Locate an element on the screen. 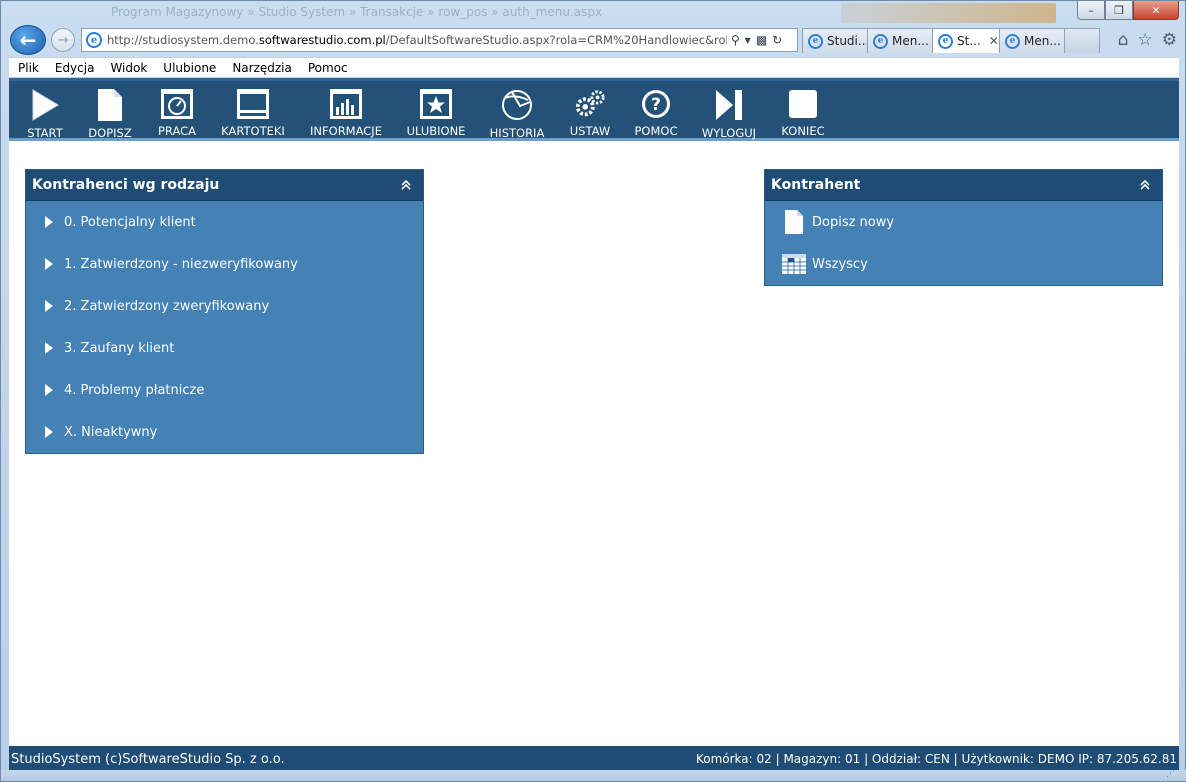 The width and height of the screenshot is (1186, 782). panel-title: Kontrahent is located at coordinates (816, 185).